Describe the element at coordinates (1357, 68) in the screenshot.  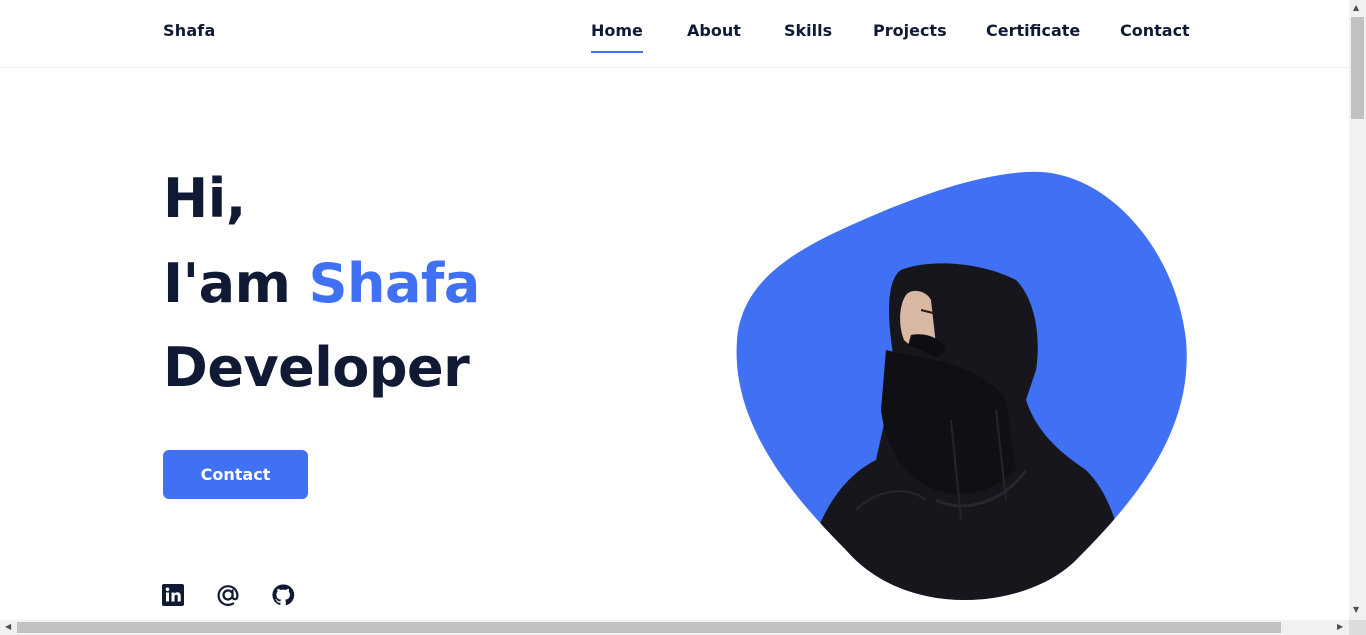
I see `vertical-scroll-thumb` at that location.